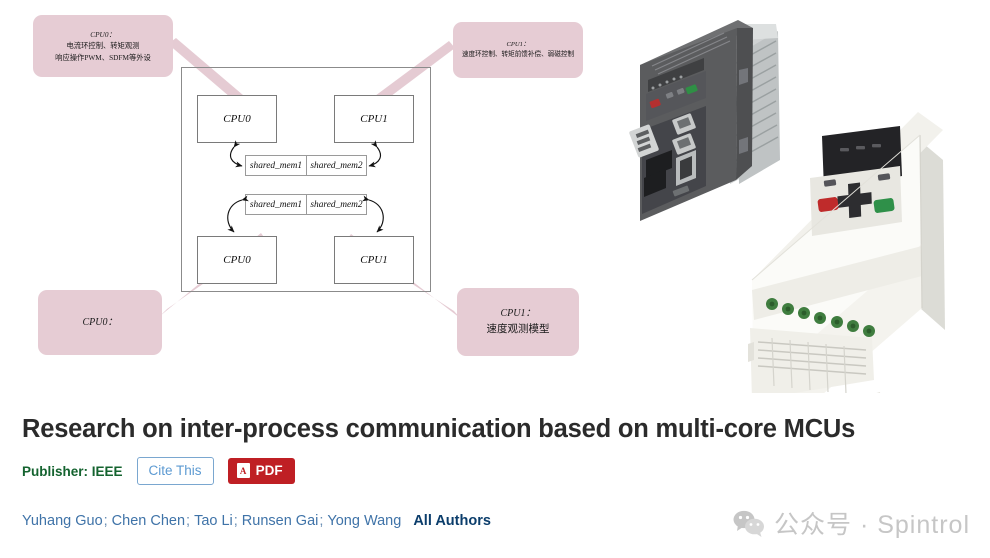  I want to click on cite-this-button: Cite This, so click(175, 471).